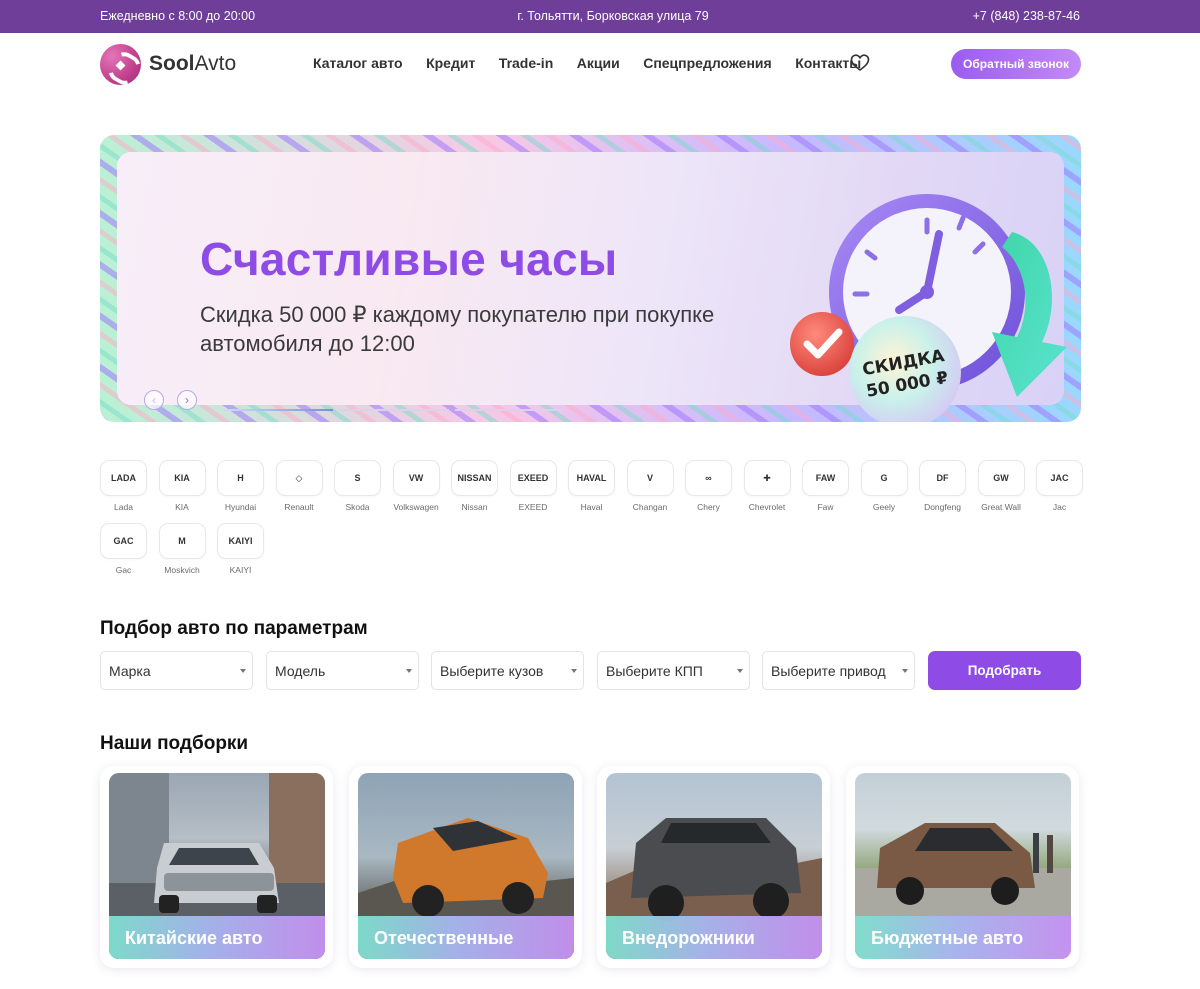 This screenshot has height=989, width=1200. I want to click on banner-prev-button: ‹, so click(154, 400).